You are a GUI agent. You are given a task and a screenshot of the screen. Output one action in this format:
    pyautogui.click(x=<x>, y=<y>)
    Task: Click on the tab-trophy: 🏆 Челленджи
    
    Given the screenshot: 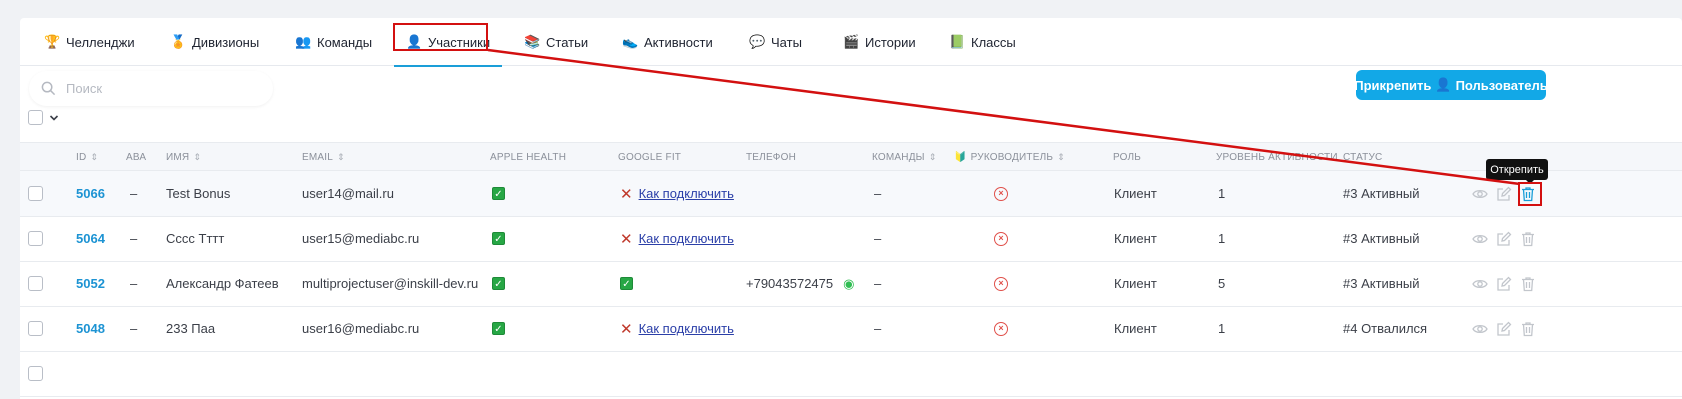 What is the action you would take?
    pyautogui.click(x=89, y=42)
    